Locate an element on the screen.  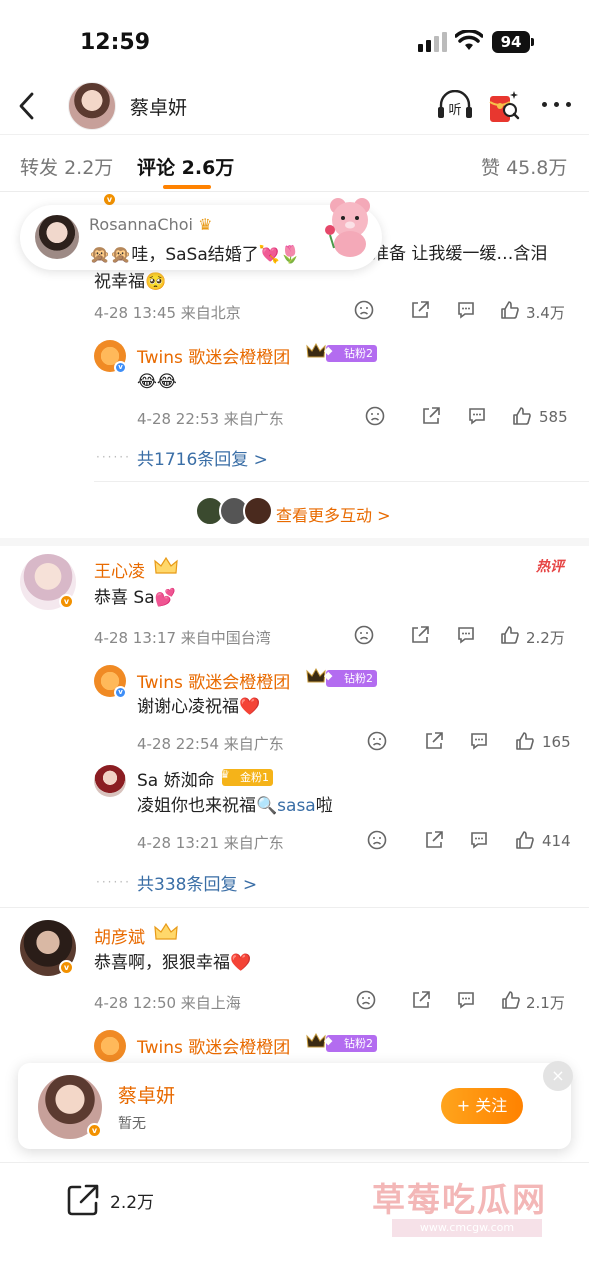
close-icon: × is located at coordinates (558, 1076).